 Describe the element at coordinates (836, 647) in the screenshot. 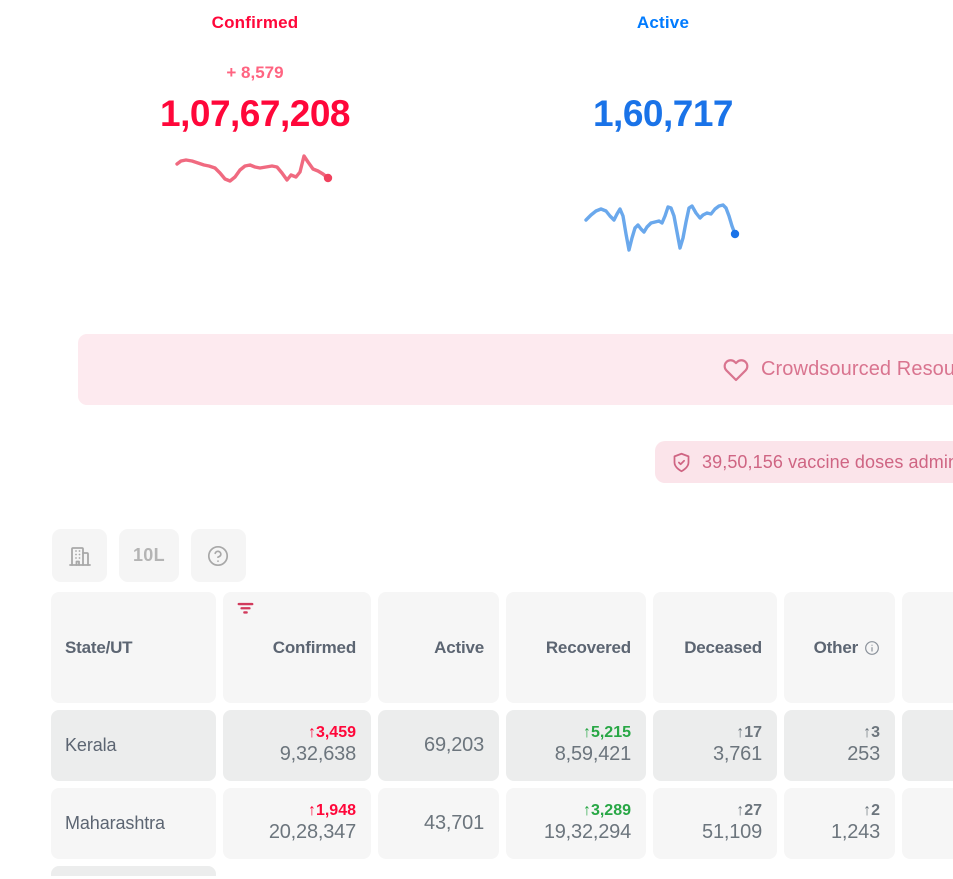

I see `column-header-other-label: Other` at that location.